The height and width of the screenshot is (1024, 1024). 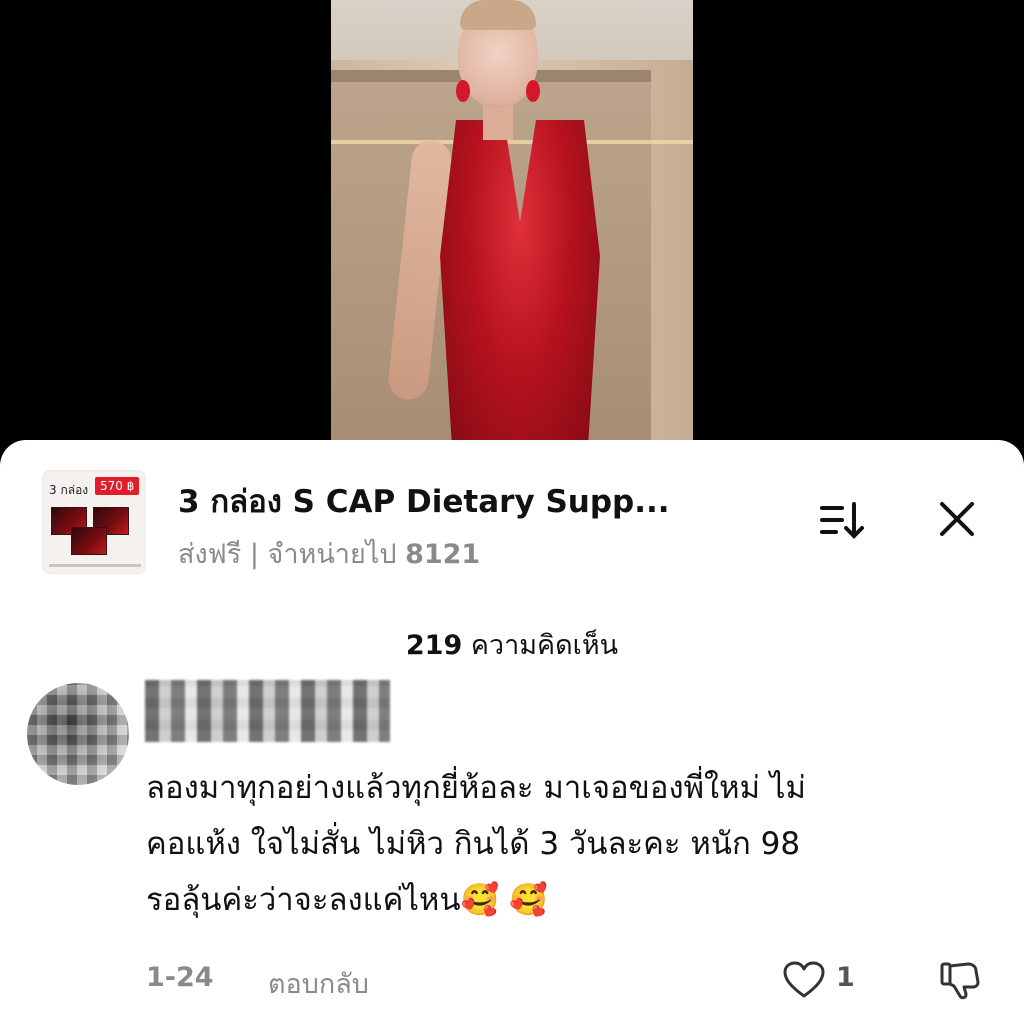 What do you see at coordinates (512, 142) in the screenshot?
I see `video-shelf-light` at bounding box center [512, 142].